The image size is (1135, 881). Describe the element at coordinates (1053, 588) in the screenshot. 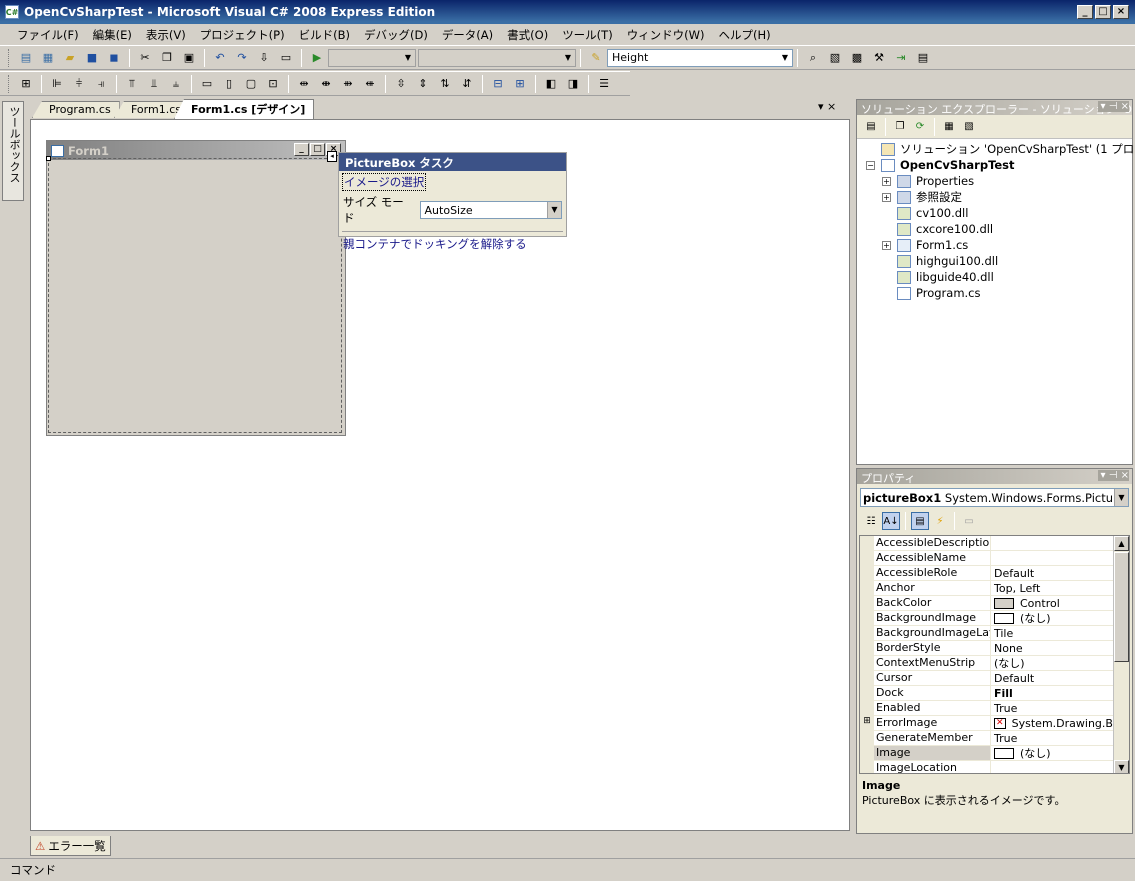

I see `property-value: Top, Left` at that location.